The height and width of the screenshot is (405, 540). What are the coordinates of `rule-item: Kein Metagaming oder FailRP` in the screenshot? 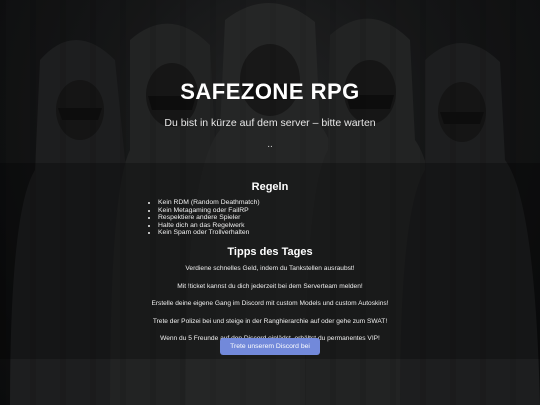 It's located at (209, 211).